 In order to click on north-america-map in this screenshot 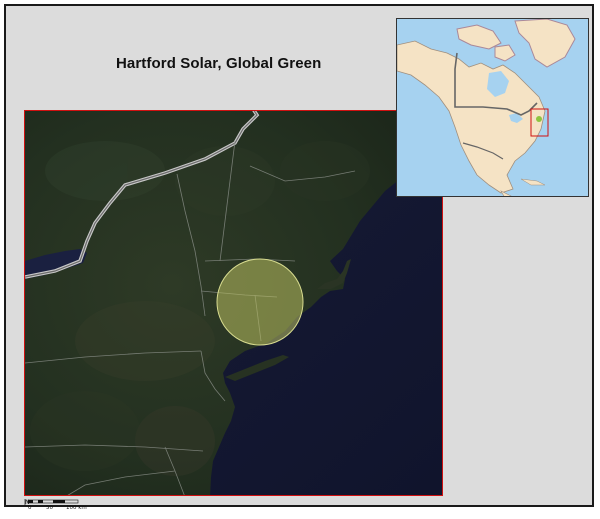, I will do `click(492, 107)`.